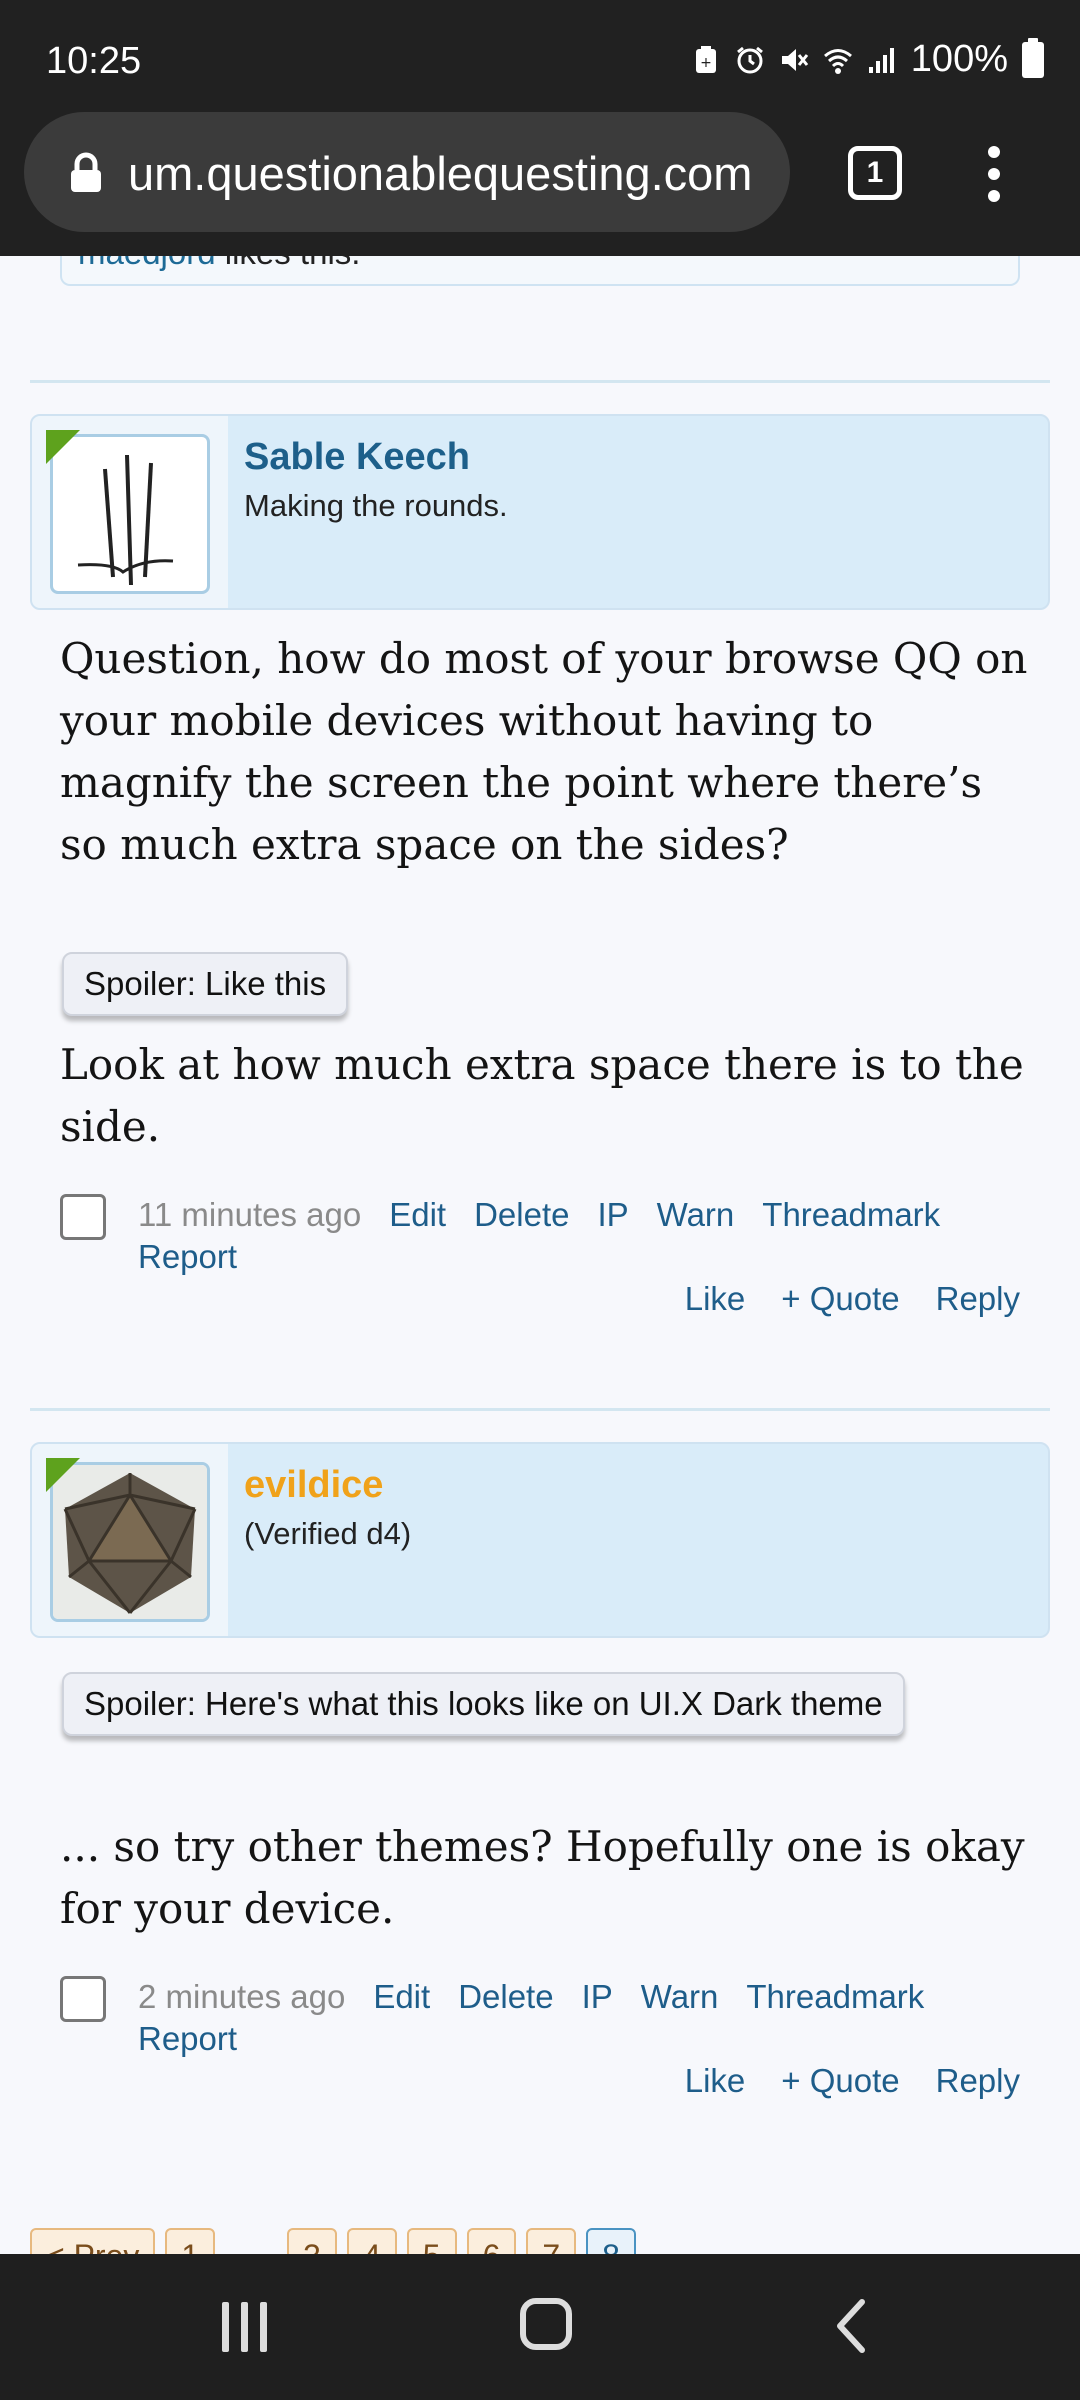 The width and height of the screenshot is (1080, 2400). I want to click on wifi-icon, so click(837, 61).